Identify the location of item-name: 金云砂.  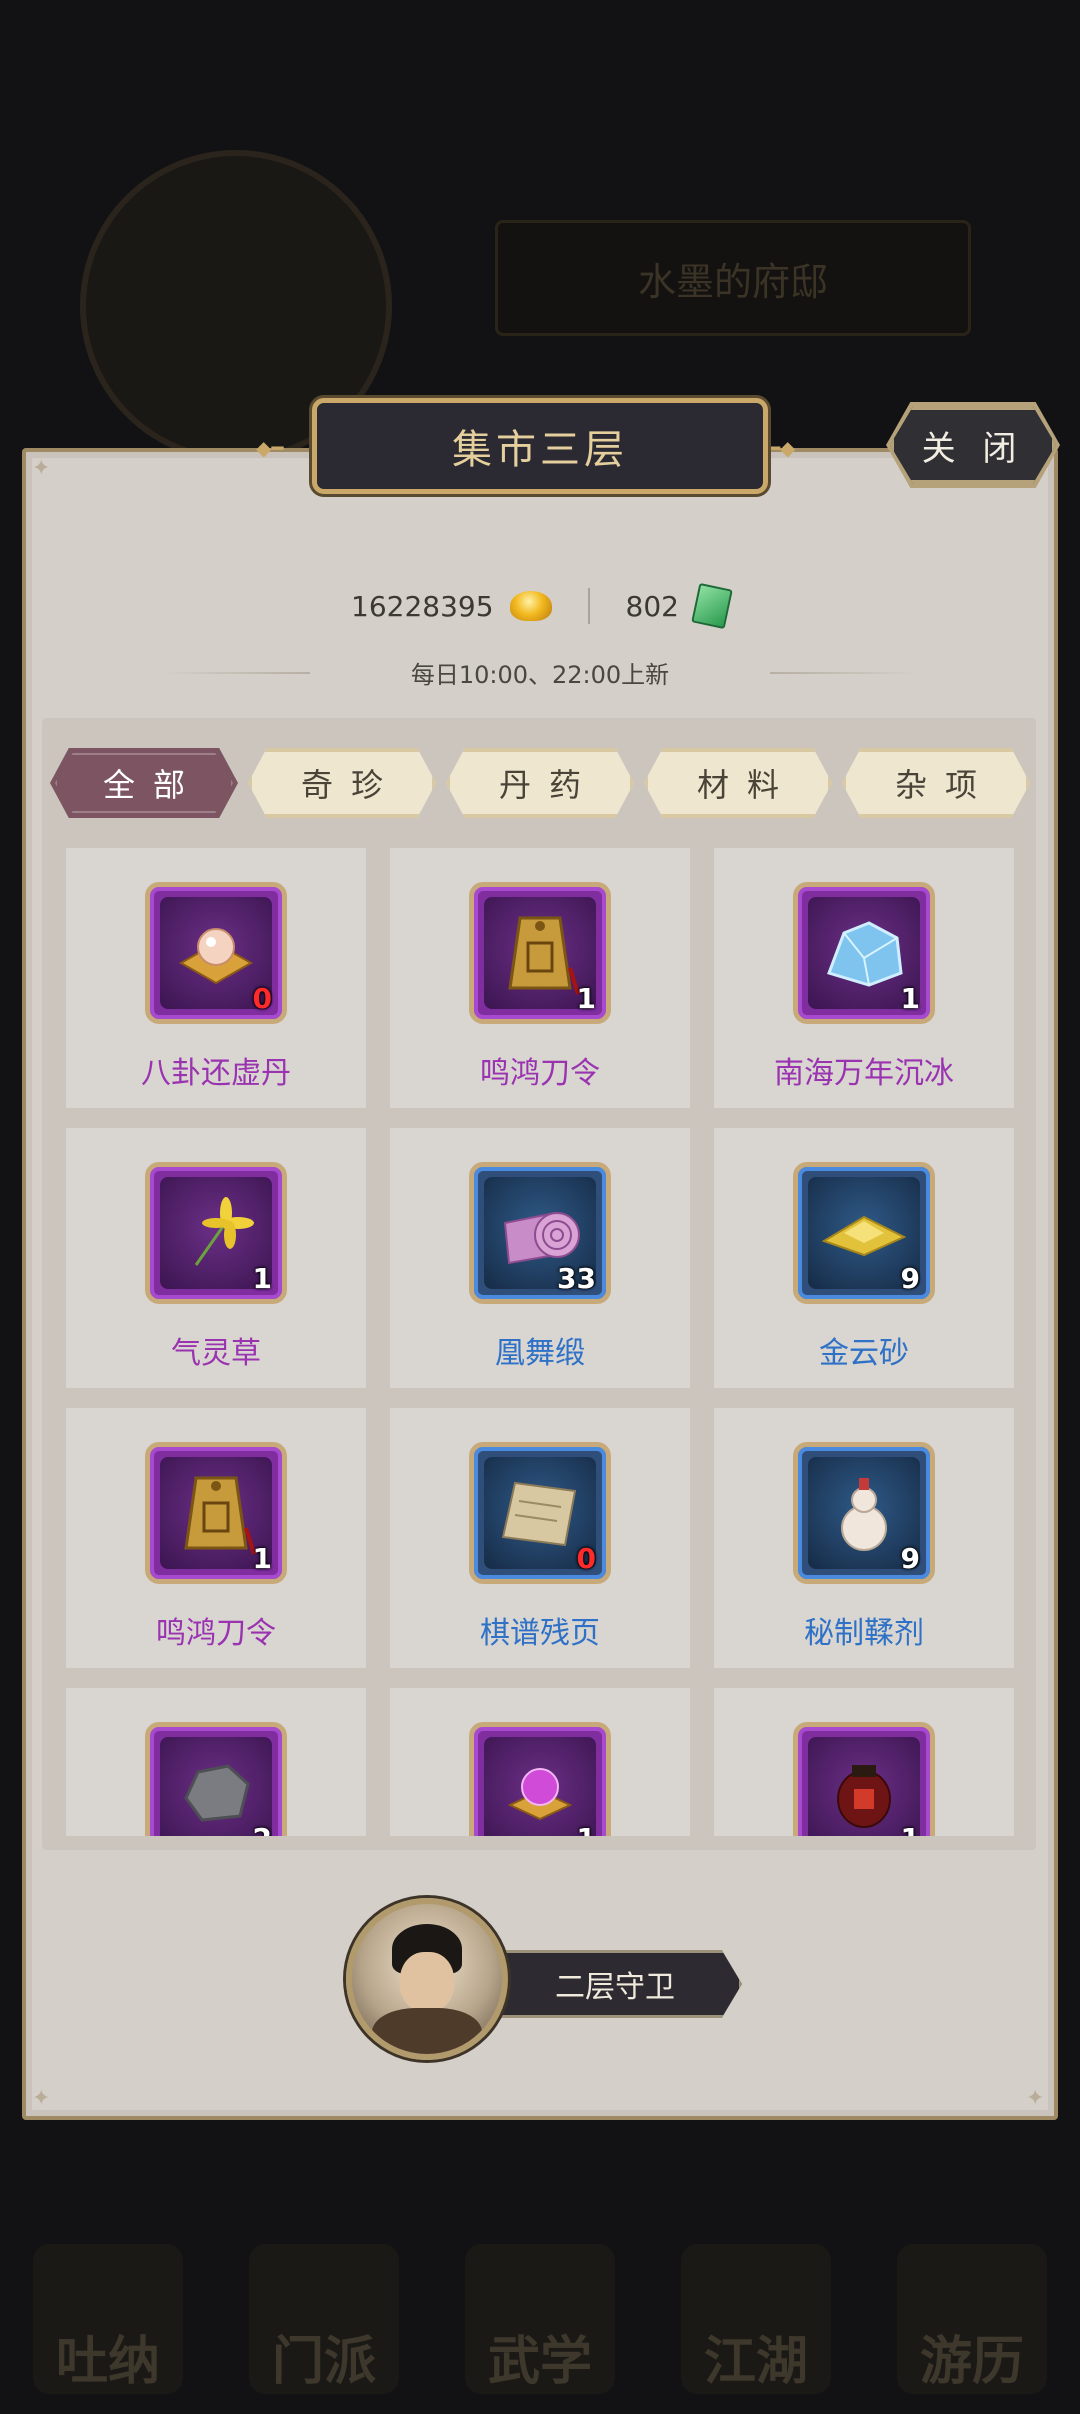
(864, 1353).